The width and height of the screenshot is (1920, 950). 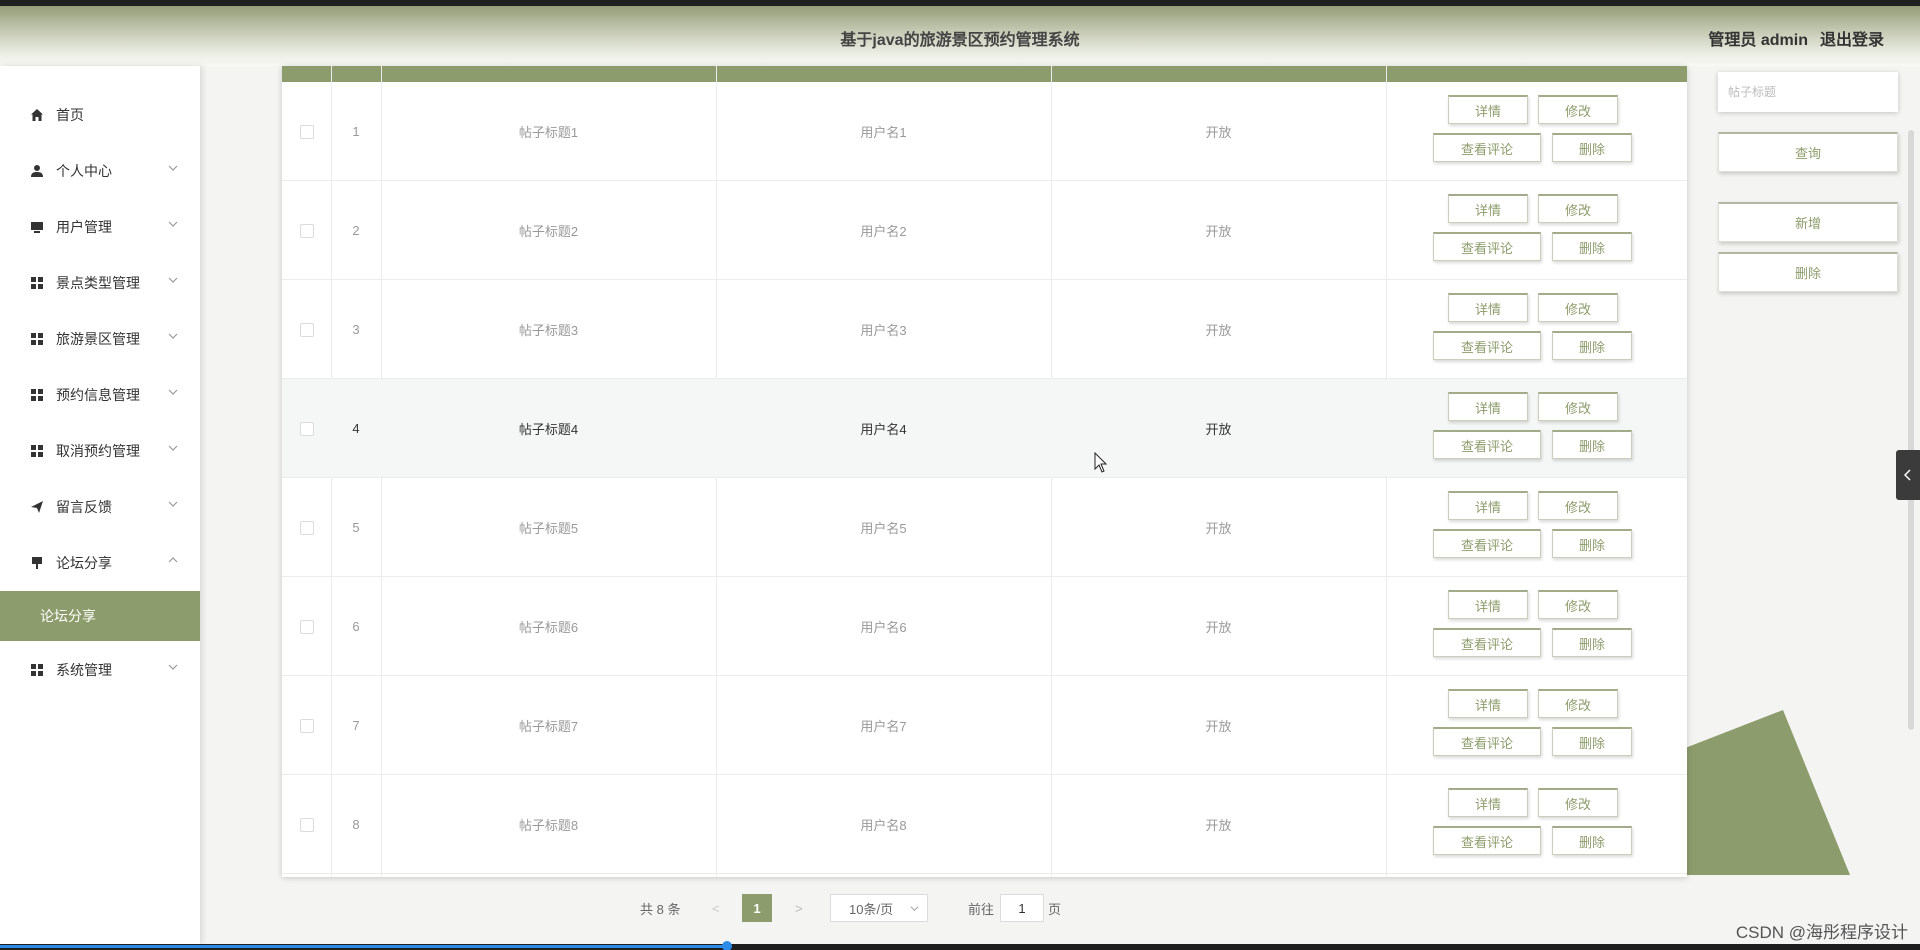 I want to click on sidebar-item-home: 首页, so click(x=100, y=115).